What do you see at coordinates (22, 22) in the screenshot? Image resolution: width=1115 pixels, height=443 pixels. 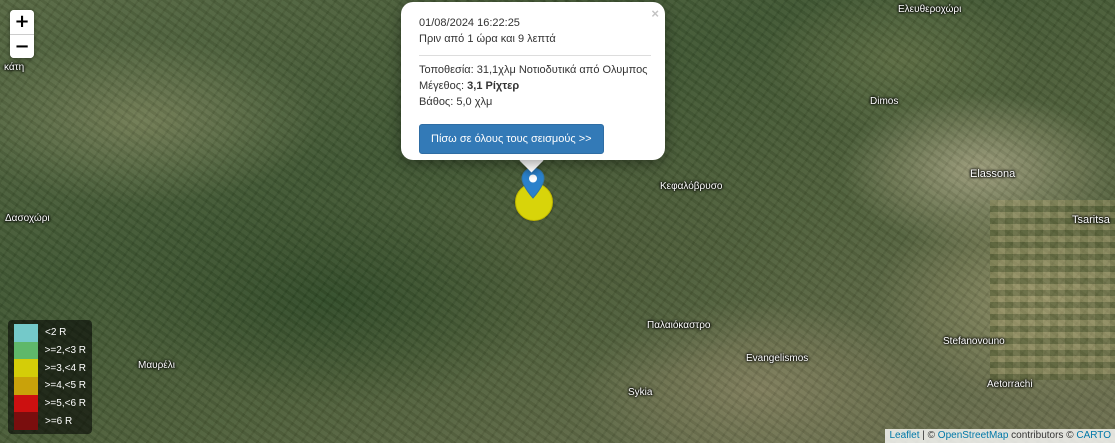 I see `zoom-in-button: +` at bounding box center [22, 22].